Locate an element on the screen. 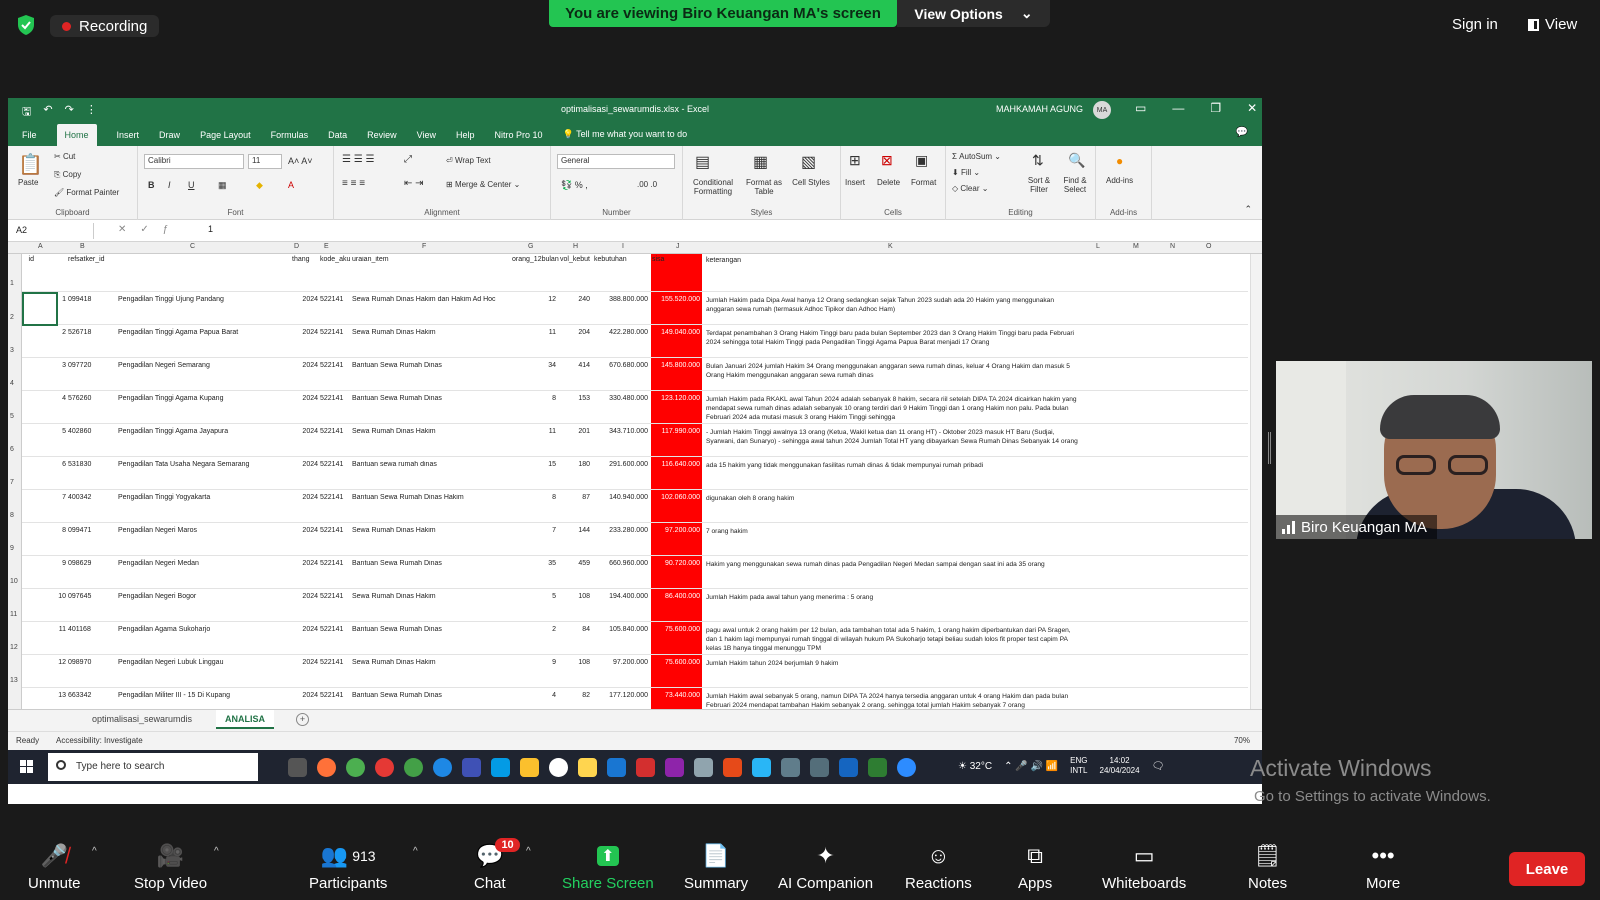 This screenshot has height=900, width=1600. cell-styles-icon: ▧ is located at coordinates (808, 162).